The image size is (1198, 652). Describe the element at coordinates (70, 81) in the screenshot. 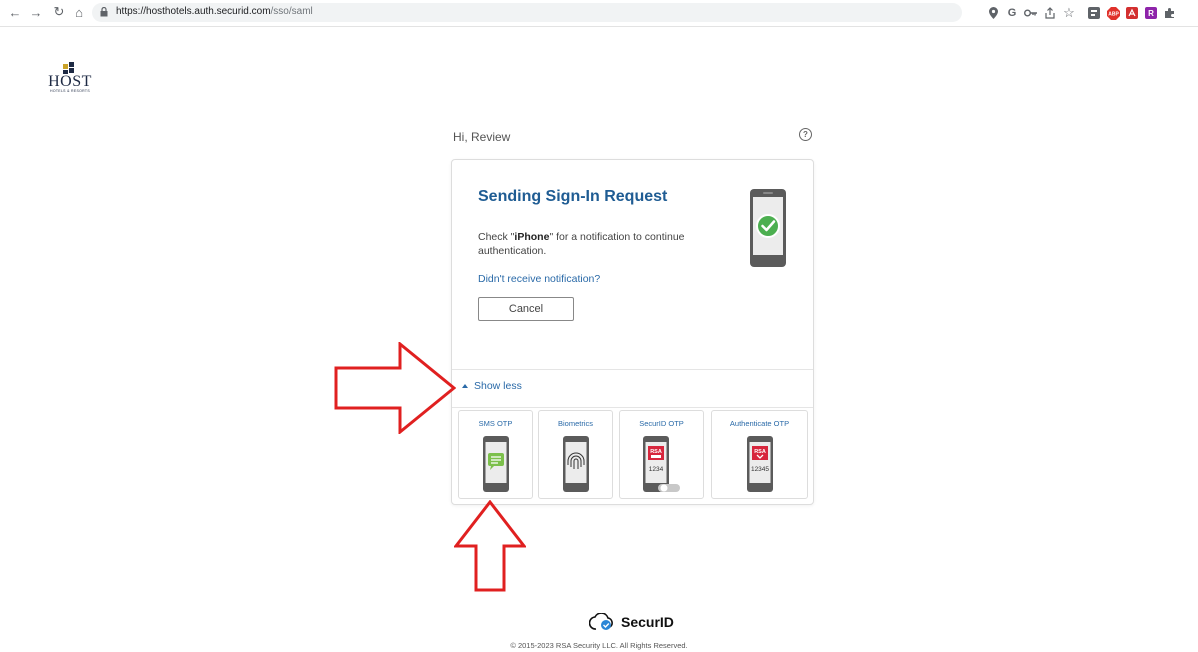

I see `logo-wordmark: HOST` at that location.